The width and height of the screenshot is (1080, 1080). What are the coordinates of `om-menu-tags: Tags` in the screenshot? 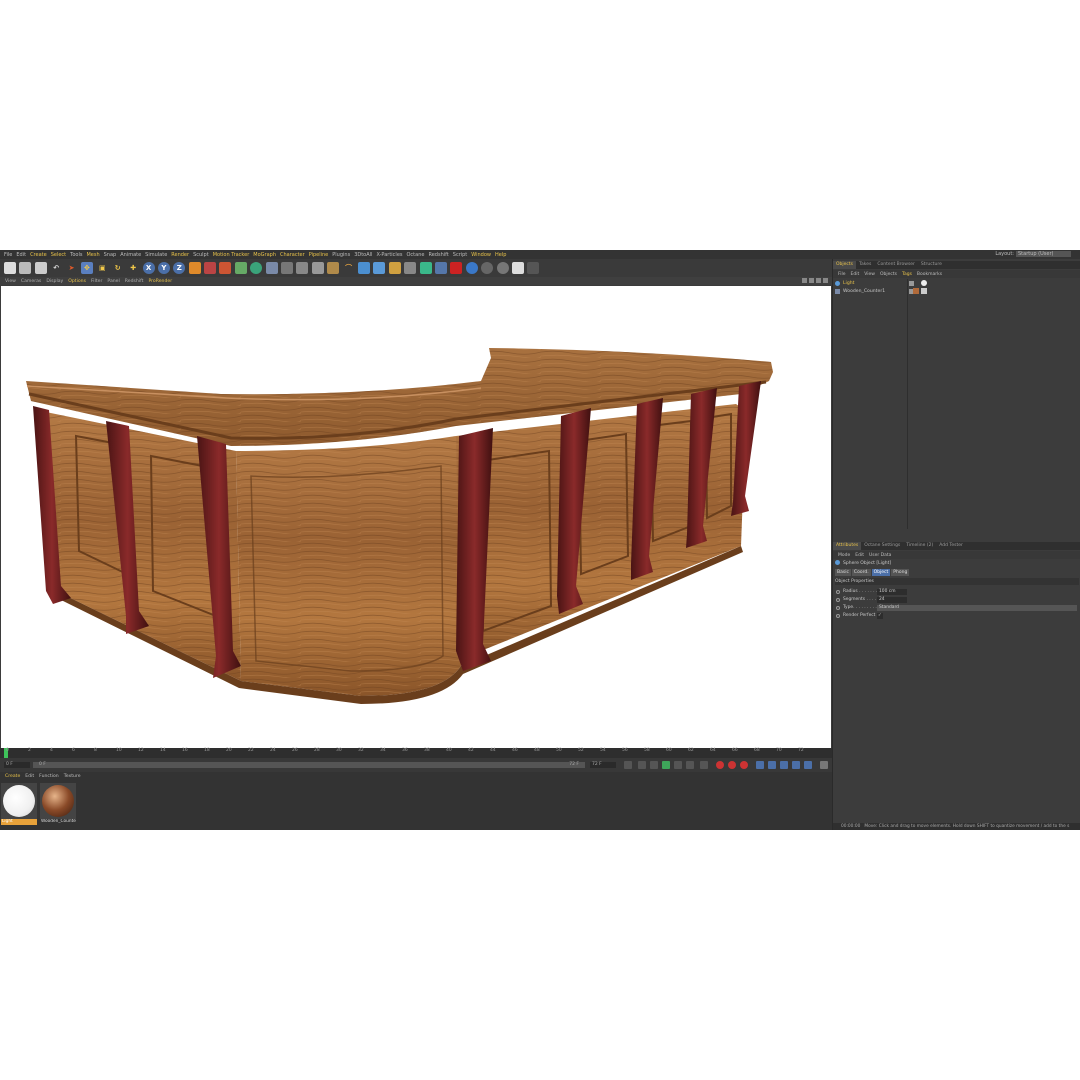 It's located at (907, 274).